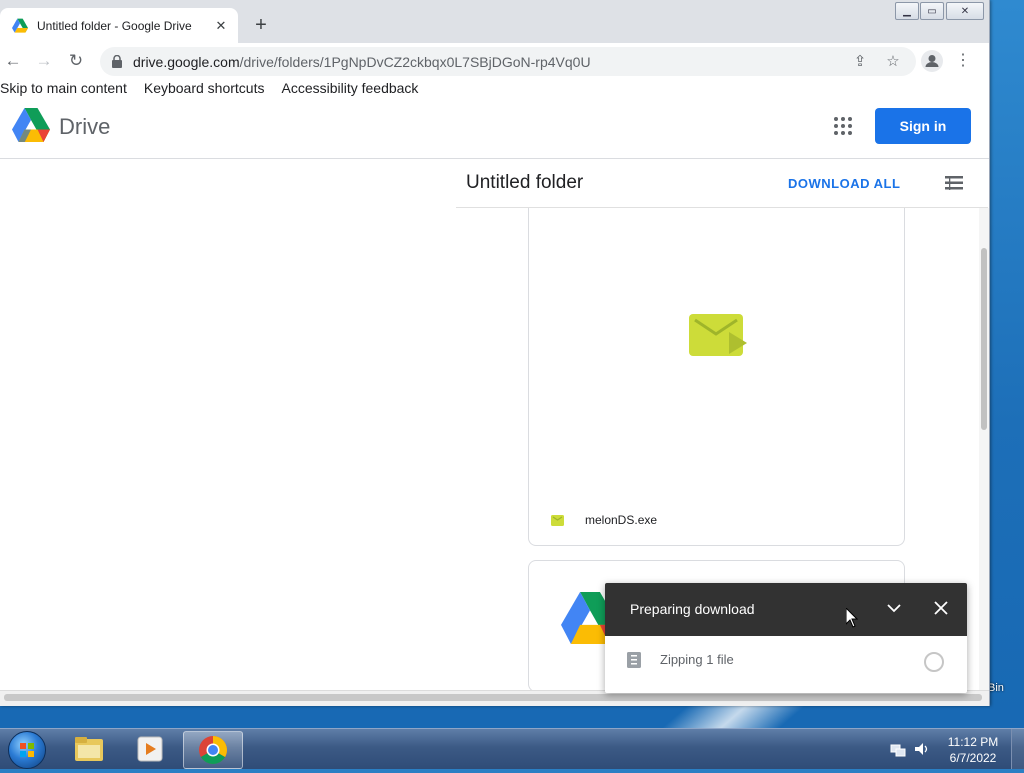 This screenshot has height=773, width=1024. Describe the element at coordinates (996, 688) in the screenshot. I see `recycle-bin-label: Bin` at that location.